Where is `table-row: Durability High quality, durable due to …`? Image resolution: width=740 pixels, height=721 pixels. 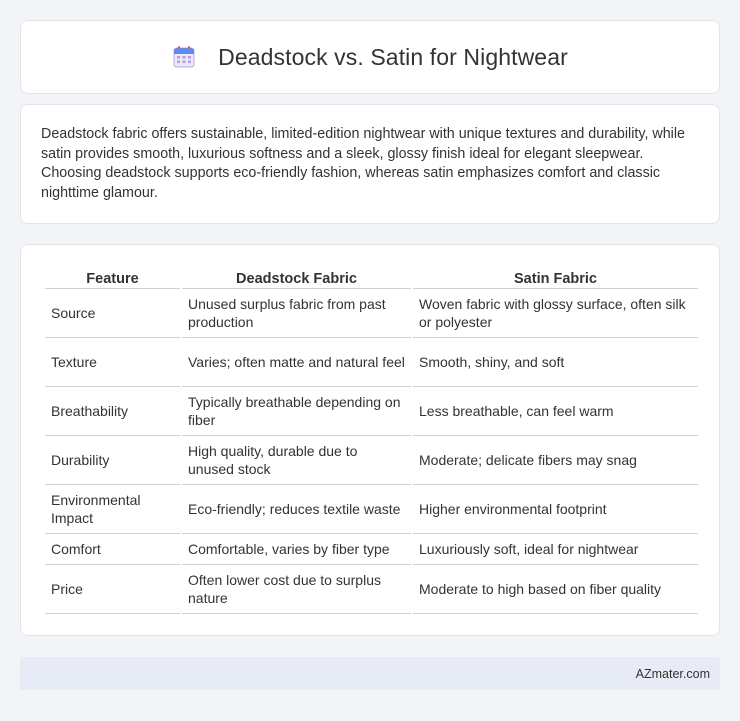 table-row: Durability High quality, durable due to … is located at coordinates (371, 460).